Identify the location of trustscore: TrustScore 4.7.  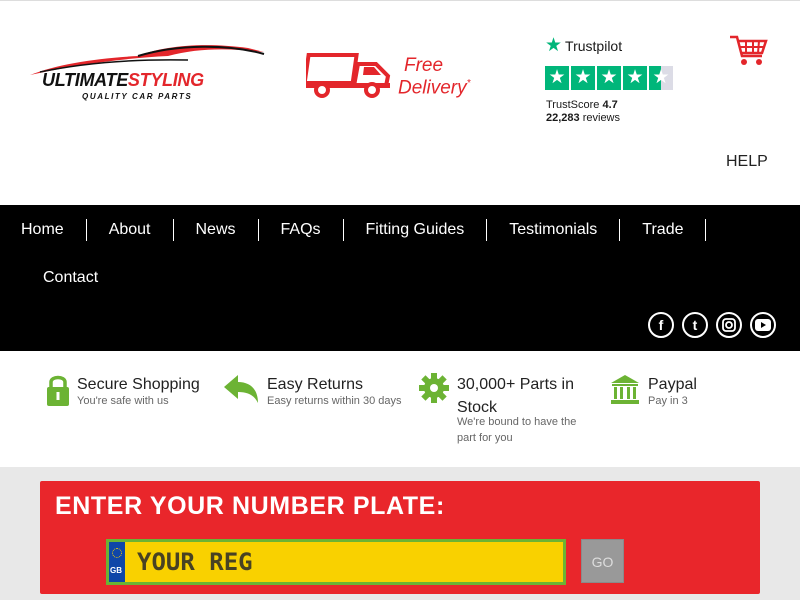
(582, 105).